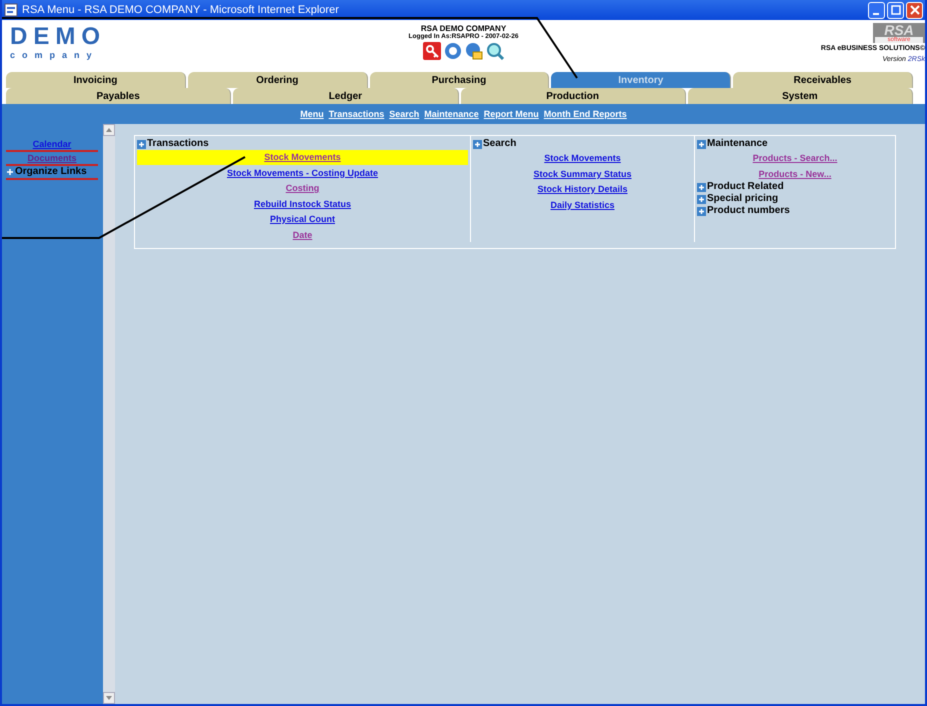 This screenshot has height=706, width=927. I want to click on search-icon, so click(495, 51).